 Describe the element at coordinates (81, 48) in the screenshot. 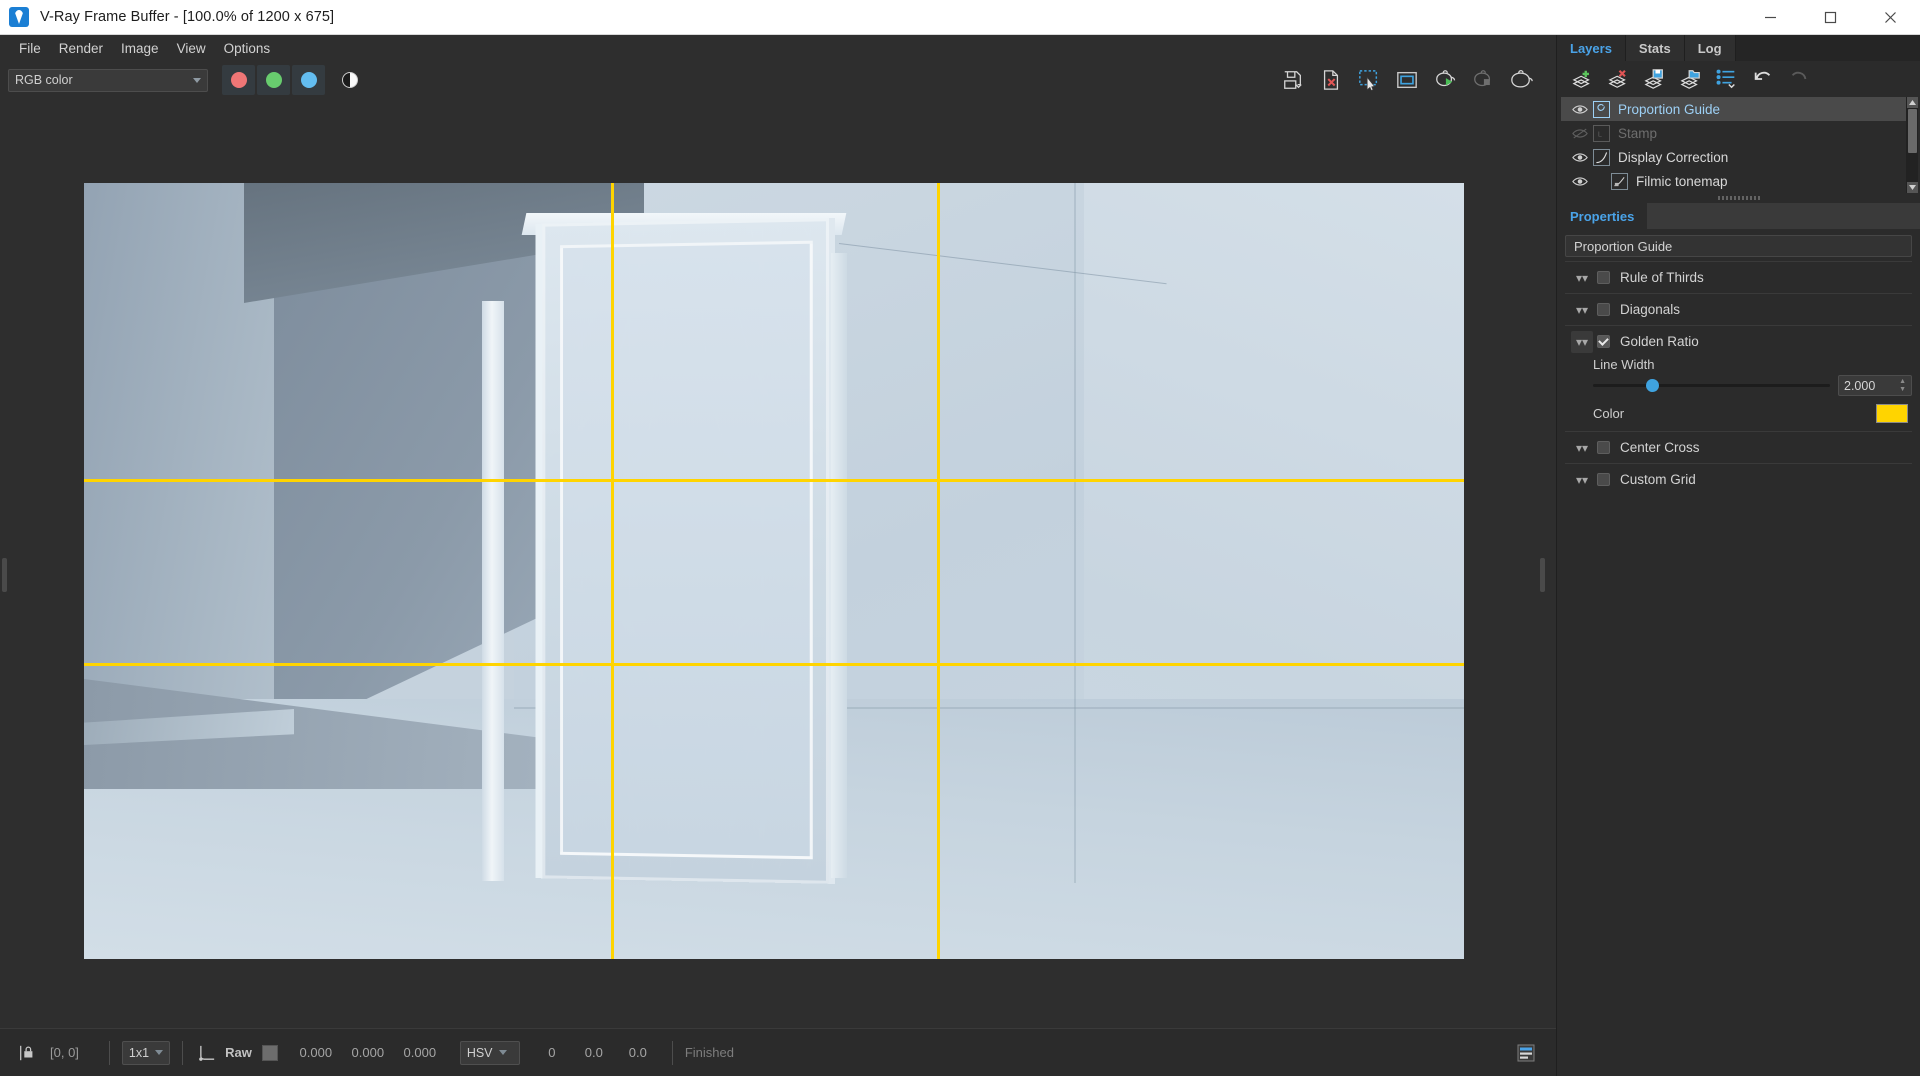

I see `menu-render: Render` at that location.